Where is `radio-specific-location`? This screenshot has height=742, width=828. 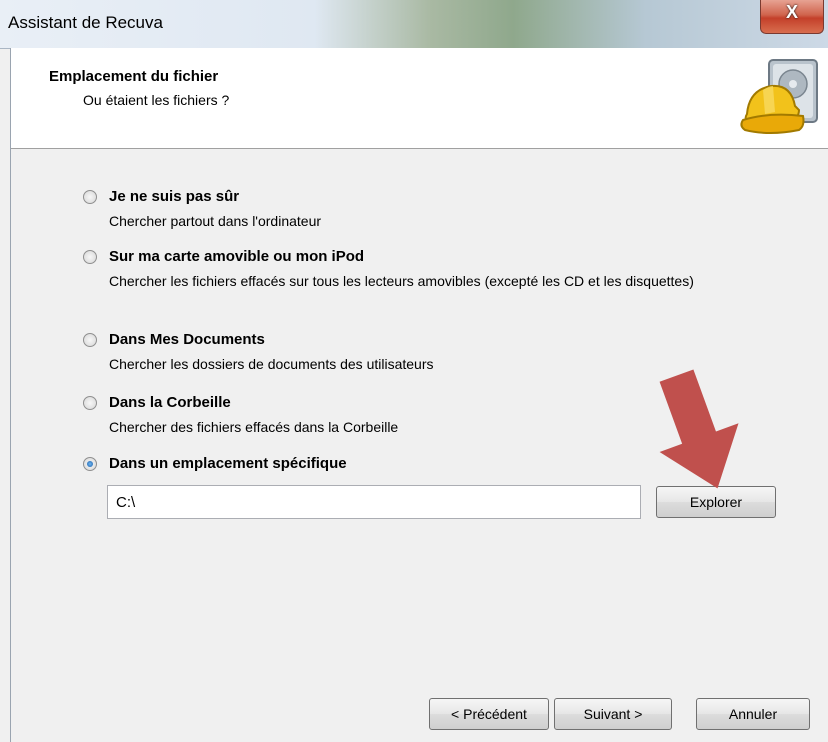
radio-specific-location is located at coordinates (90, 464).